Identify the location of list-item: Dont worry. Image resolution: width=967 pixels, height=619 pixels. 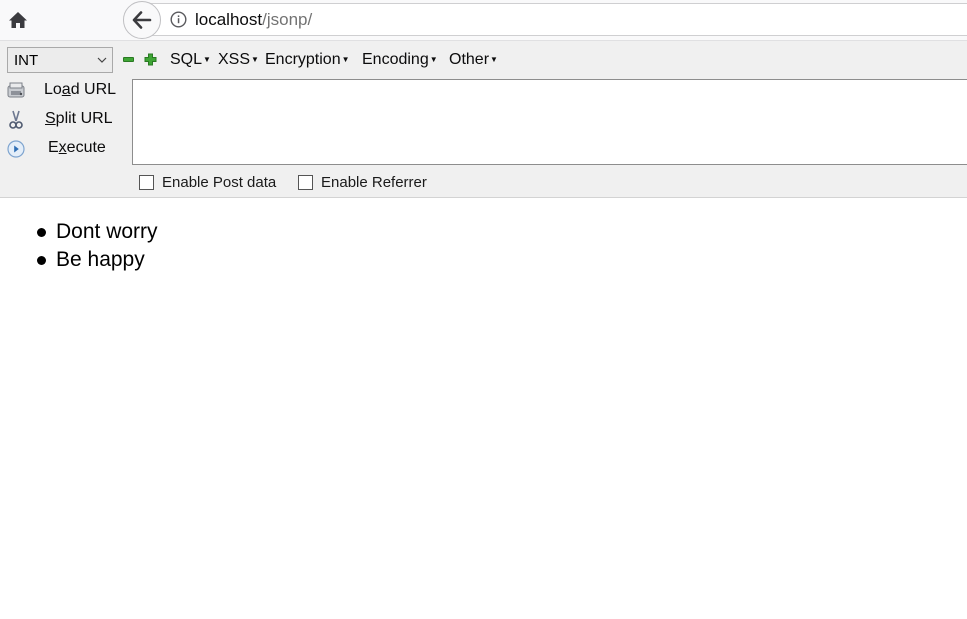
(97, 232).